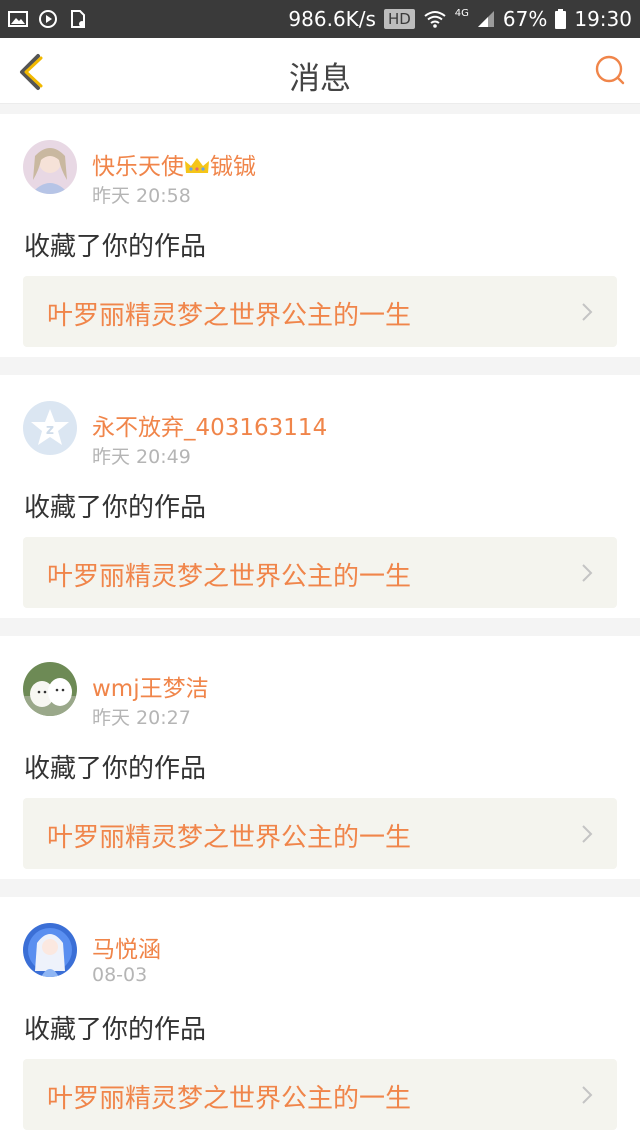  I want to click on message-time: 昨天 20:49, so click(141, 457).